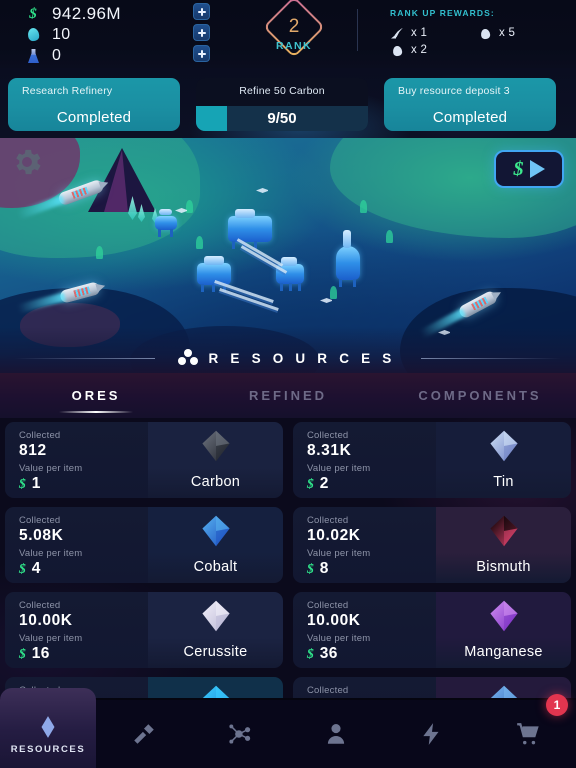 The image size is (576, 768). I want to click on resource-stats: Collected 8.31K Value per item $ 2, so click(364, 460).